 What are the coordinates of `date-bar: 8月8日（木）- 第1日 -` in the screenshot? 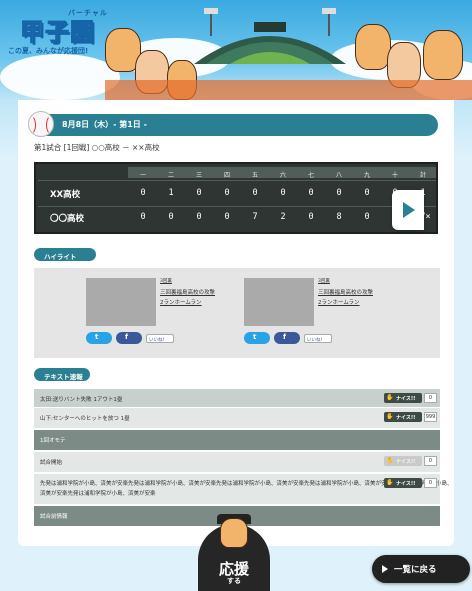 It's located at (233, 124).